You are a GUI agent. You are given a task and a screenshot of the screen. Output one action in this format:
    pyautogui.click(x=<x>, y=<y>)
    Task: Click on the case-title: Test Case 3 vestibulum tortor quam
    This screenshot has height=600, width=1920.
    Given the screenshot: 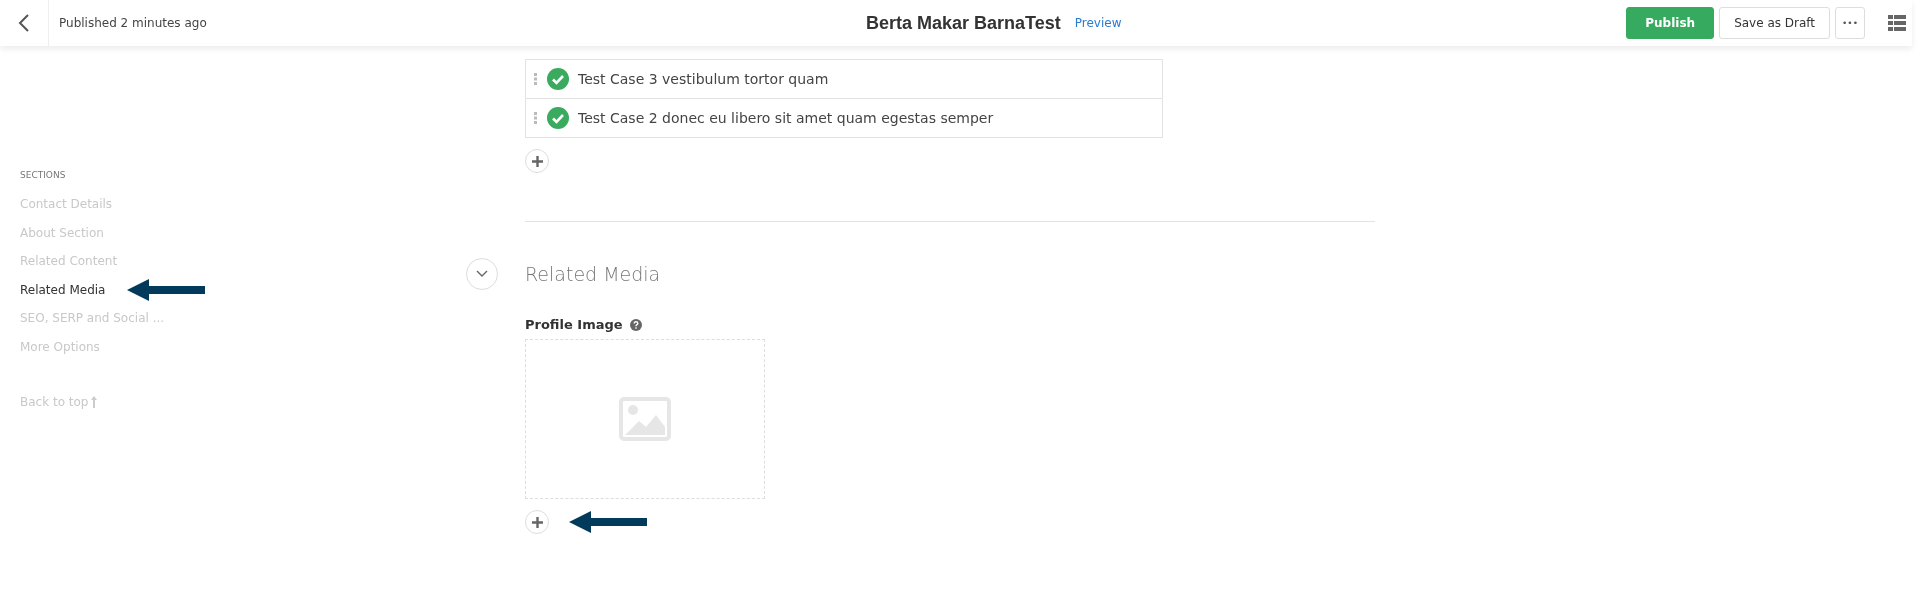 What is the action you would take?
    pyautogui.click(x=703, y=79)
    